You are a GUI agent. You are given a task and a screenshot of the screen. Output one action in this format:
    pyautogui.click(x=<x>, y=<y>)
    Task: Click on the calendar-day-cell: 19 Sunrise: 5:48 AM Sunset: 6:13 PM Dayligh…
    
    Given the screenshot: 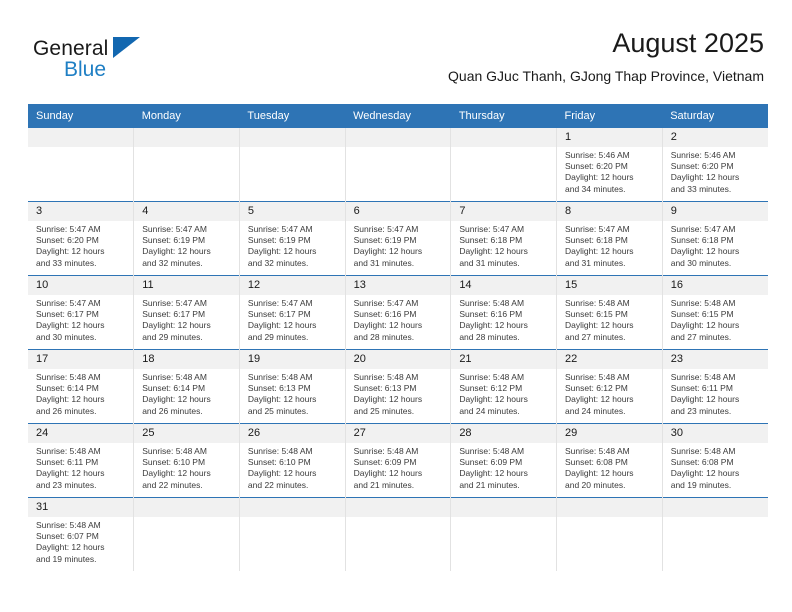 What is the action you would take?
    pyautogui.click(x=292, y=386)
    